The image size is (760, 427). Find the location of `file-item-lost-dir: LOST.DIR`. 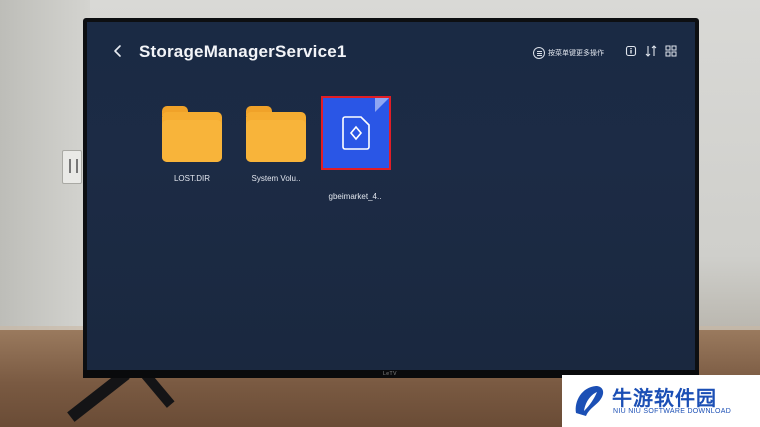

file-item-lost-dir: LOST.DIR is located at coordinates (192, 143).